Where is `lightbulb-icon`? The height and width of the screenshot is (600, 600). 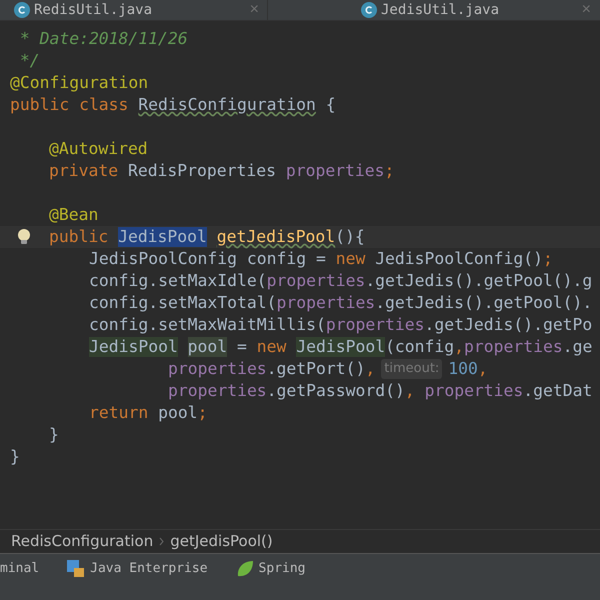 lightbulb-icon is located at coordinates (24, 237).